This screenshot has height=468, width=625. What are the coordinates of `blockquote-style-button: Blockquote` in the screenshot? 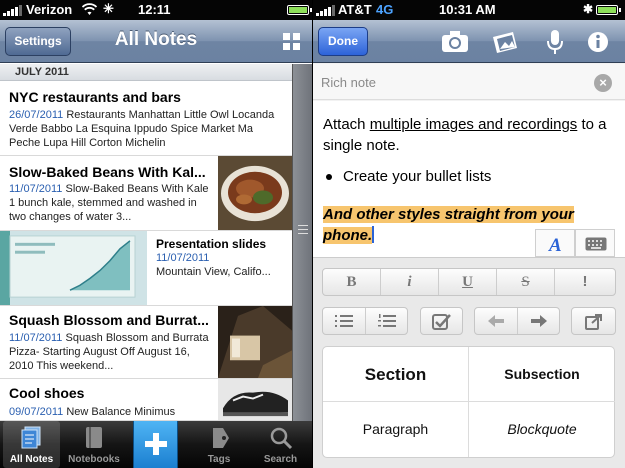 It's located at (542, 429).